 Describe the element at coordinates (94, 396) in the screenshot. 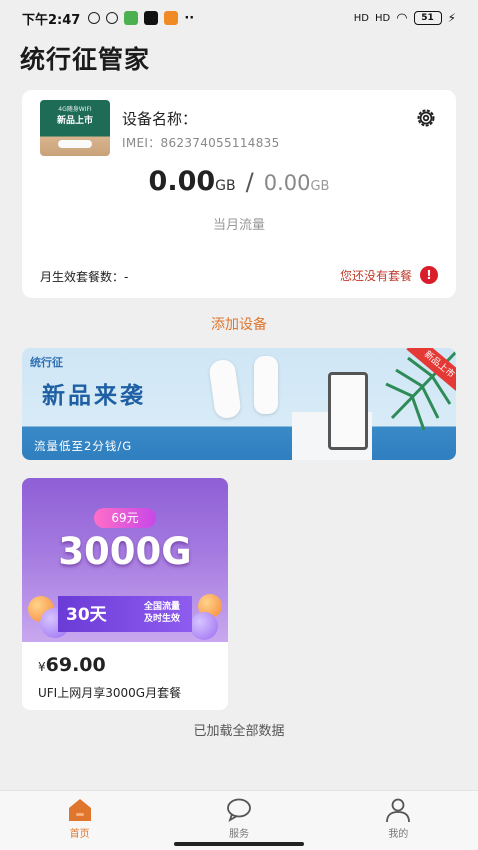

I see `banner-headline: 新品来袭` at that location.